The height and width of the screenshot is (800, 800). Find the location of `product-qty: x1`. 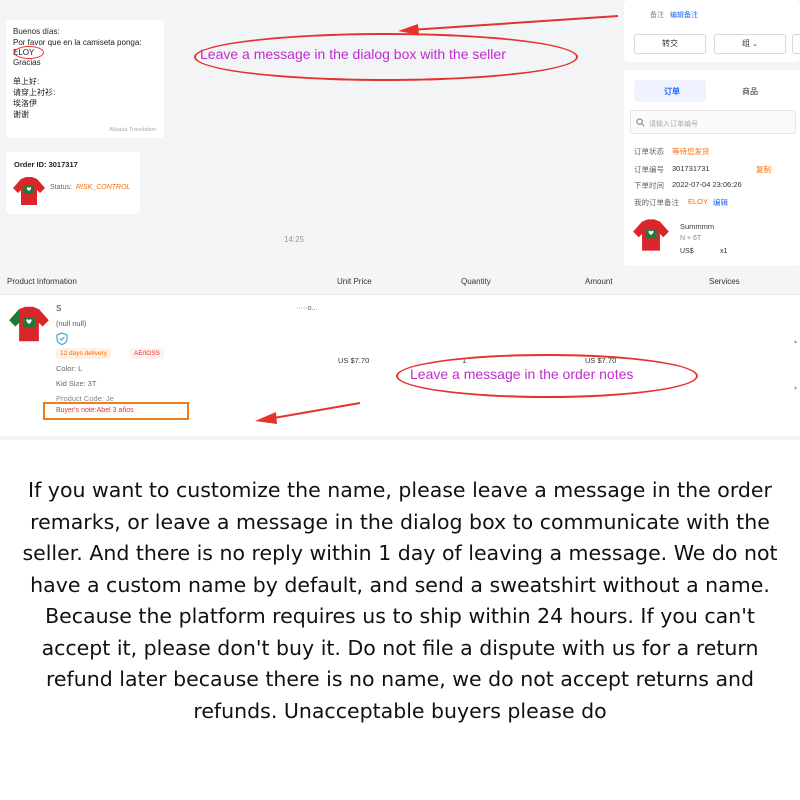

product-qty: x1 is located at coordinates (724, 251).